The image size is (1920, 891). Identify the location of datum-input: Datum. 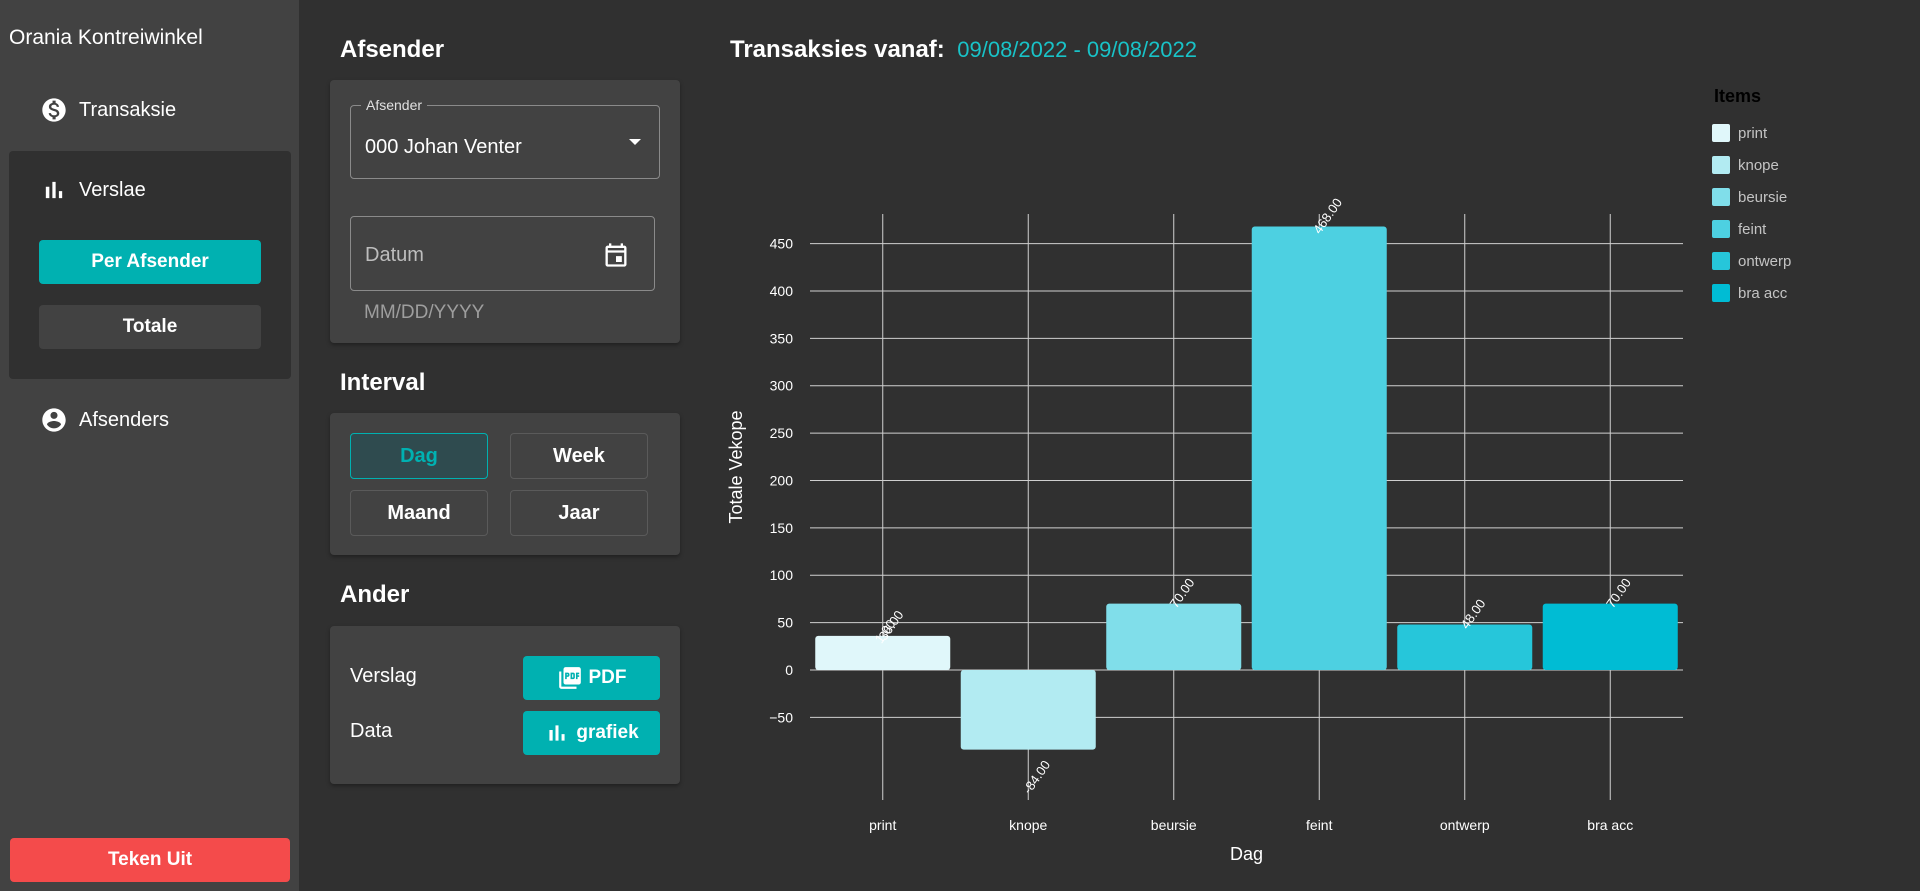
(502, 253).